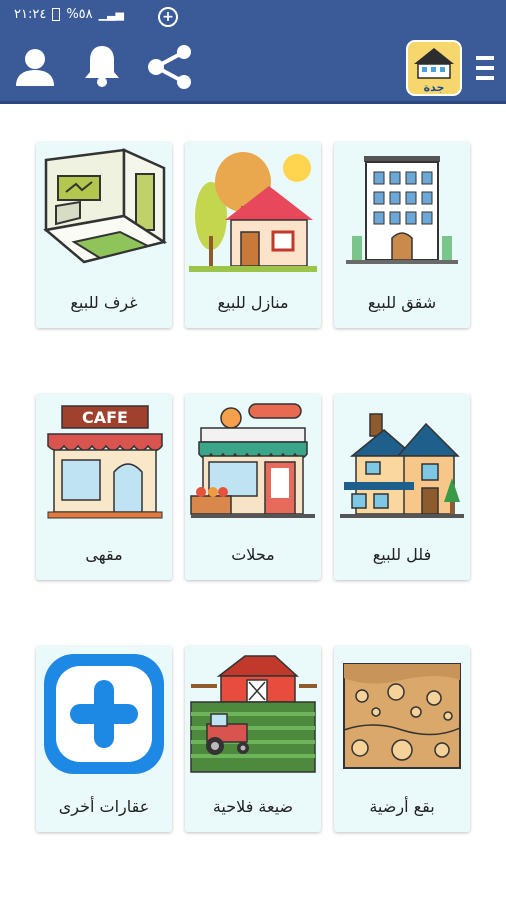 The image size is (506, 900). Describe the element at coordinates (111, 14) in the screenshot. I see `signal-icon: ▁▃▅` at that location.